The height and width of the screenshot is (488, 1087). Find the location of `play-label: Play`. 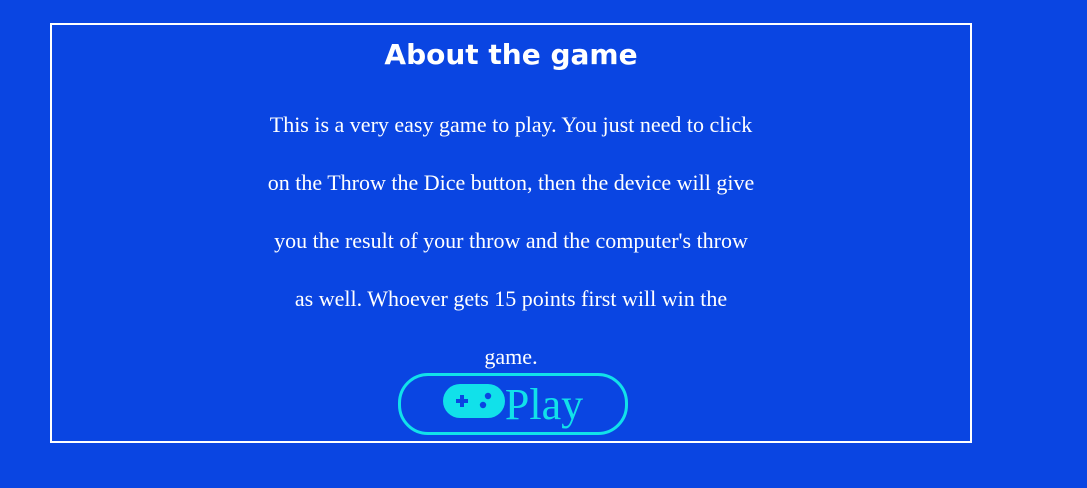

play-label: Play is located at coordinates (544, 404).